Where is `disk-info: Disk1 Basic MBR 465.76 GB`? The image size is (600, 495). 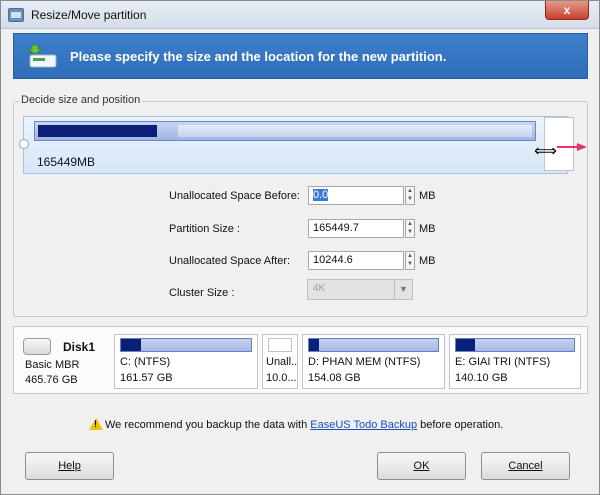 disk-info: Disk1 Basic MBR 465.76 GB is located at coordinates (68, 364).